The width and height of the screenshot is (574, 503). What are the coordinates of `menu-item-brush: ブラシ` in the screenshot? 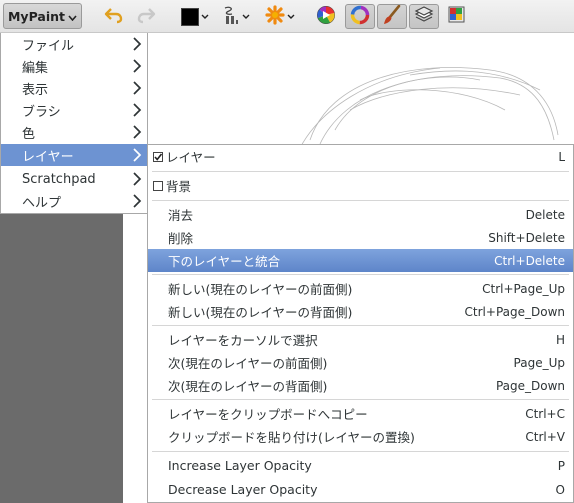 It's located at (74, 110).